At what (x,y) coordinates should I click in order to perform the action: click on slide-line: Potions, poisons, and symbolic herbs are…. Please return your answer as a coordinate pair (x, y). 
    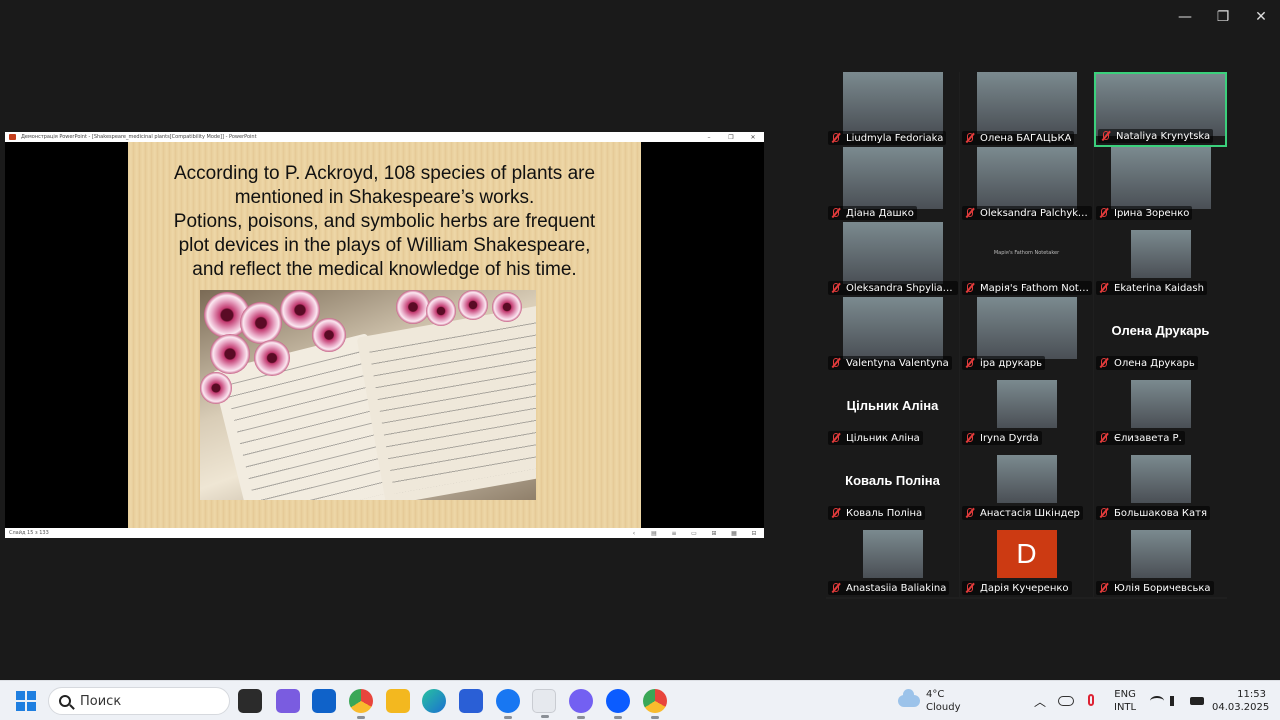
    Looking at the image, I should click on (384, 221).